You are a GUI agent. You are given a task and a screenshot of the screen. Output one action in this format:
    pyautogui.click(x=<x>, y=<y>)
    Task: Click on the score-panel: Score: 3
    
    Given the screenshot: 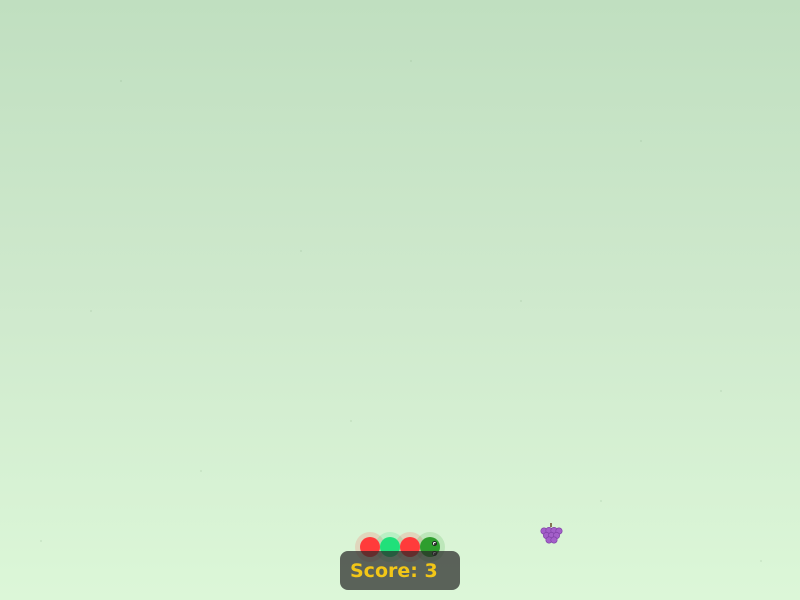 What is the action you would take?
    pyautogui.click(x=400, y=570)
    